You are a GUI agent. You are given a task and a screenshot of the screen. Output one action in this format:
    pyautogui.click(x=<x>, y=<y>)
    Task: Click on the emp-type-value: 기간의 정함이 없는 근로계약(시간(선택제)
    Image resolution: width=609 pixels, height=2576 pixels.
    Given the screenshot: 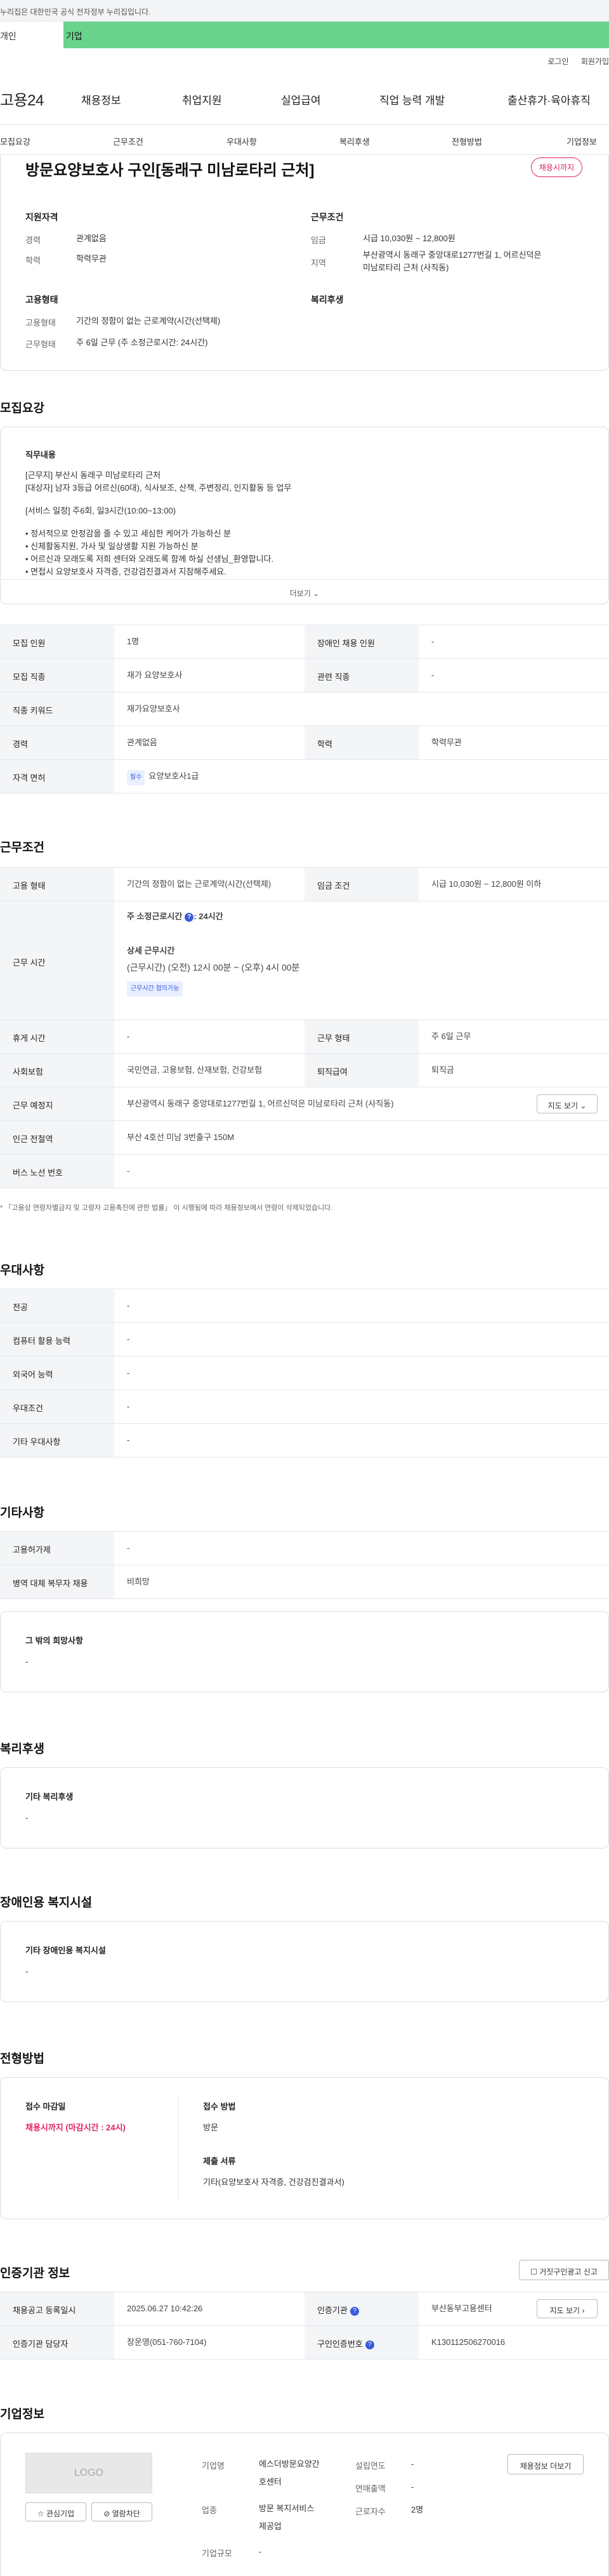 What is the action you would take?
    pyautogui.click(x=149, y=321)
    